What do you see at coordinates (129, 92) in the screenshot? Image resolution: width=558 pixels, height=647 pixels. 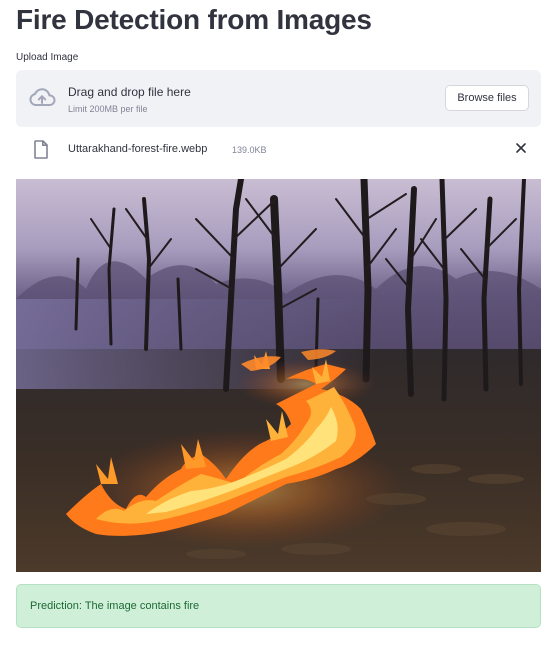 I see `dropzone-title: Drag and drop file here` at bounding box center [129, 92].